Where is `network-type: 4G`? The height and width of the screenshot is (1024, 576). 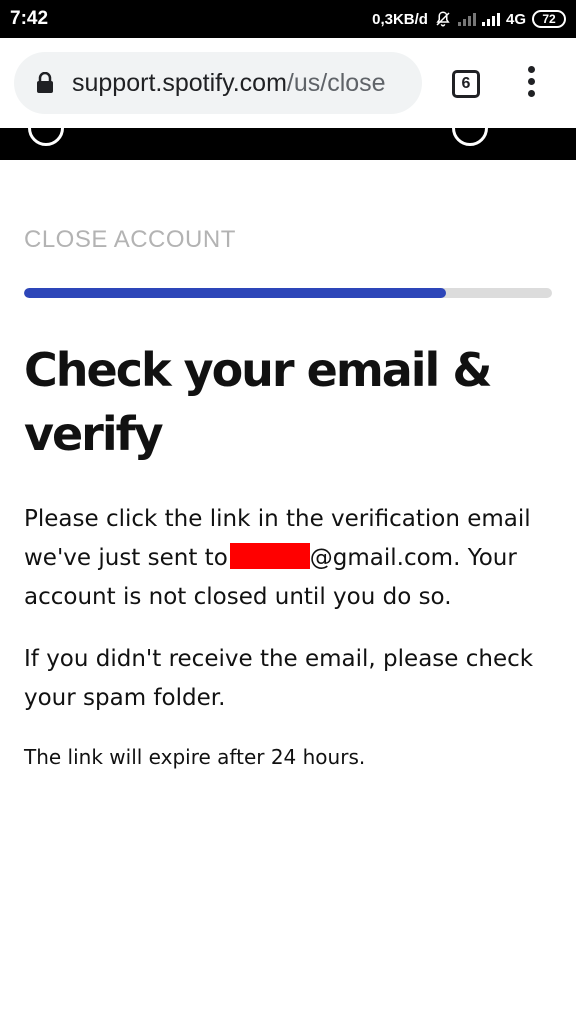
network-type: 4G is located at coordinates (515, 19).